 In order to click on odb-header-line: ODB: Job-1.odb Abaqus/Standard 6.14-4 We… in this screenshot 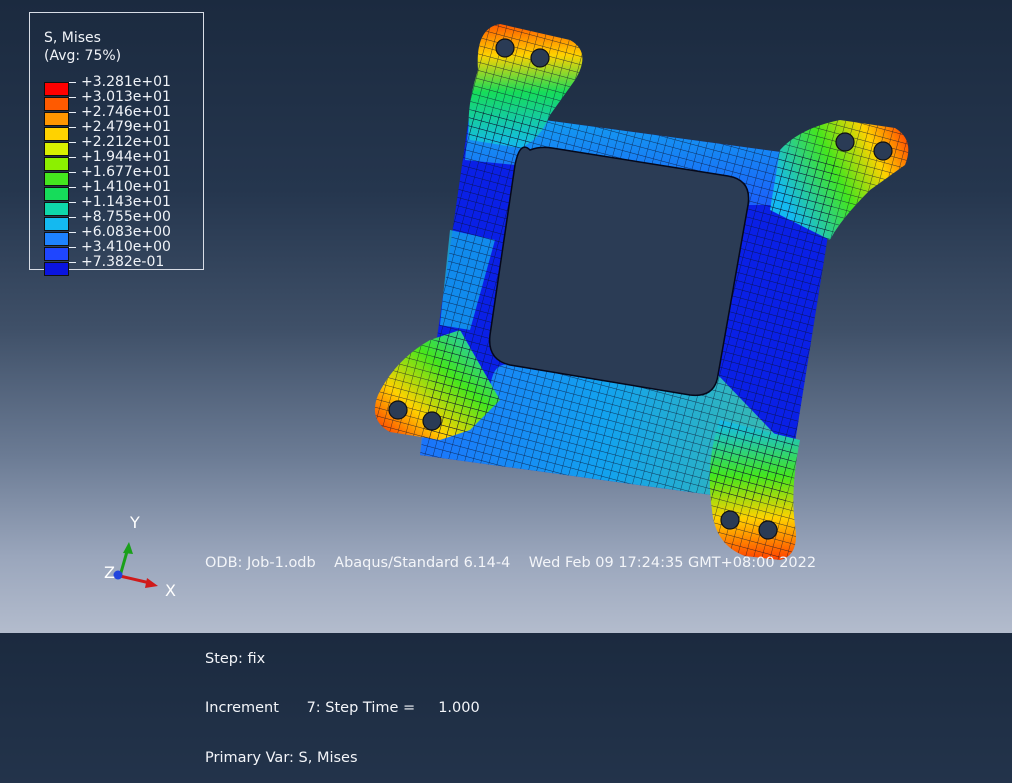, I will do `click(511, 563)`.